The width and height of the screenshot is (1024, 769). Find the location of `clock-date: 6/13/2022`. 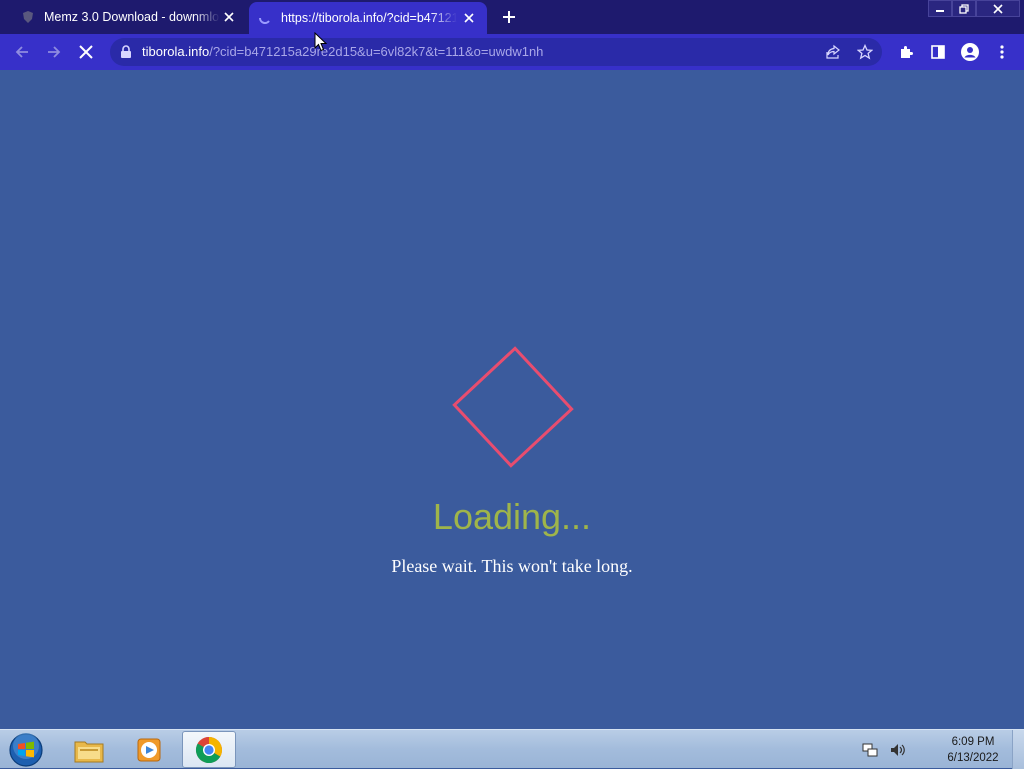

clock-date: 6/13/2022 is located at coordinates (973, 758).